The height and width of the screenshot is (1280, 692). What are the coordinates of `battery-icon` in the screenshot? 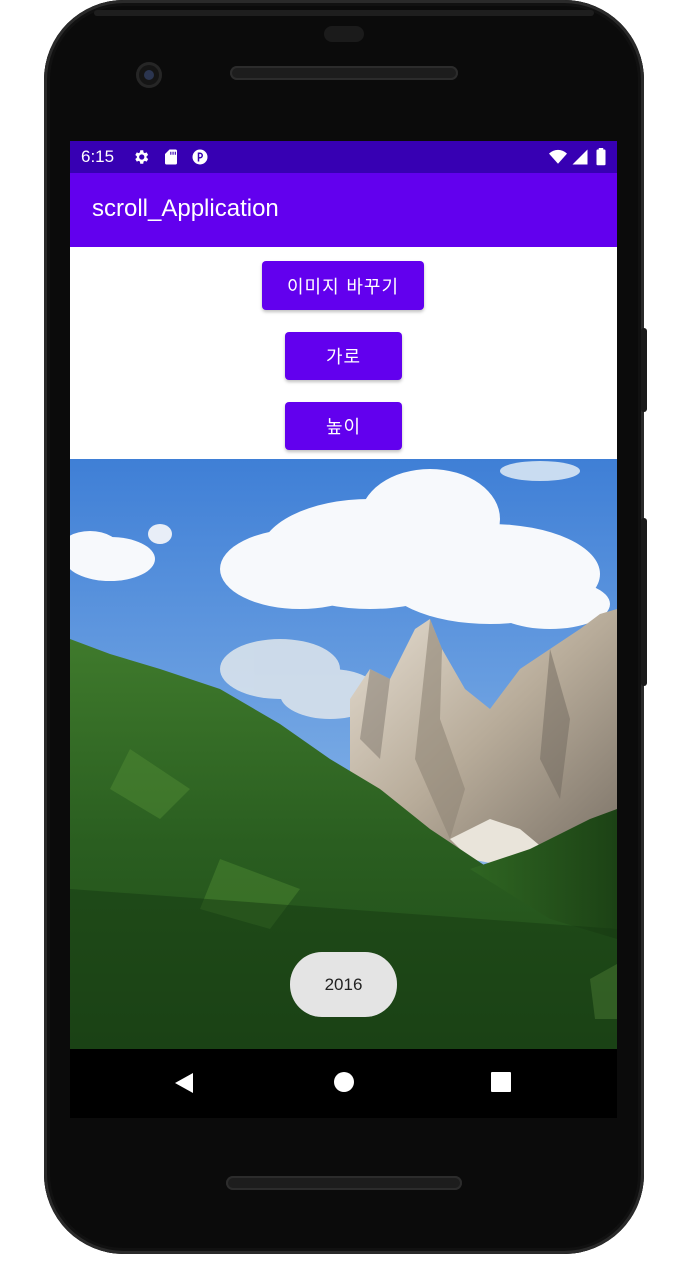 It's located at (601, 157).